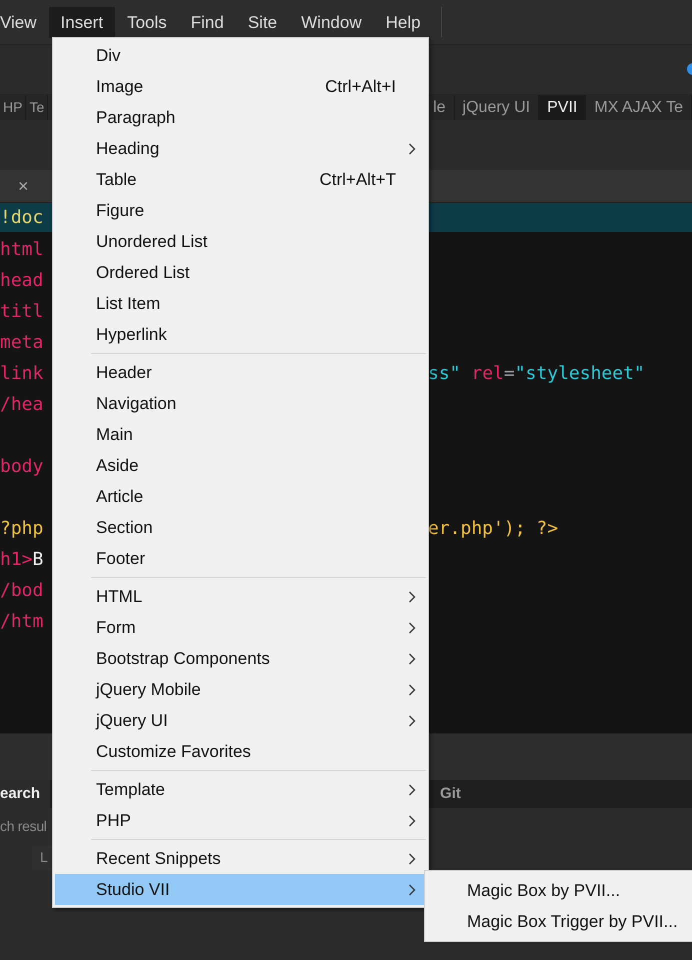 The image size is (692, 960). I want to click on menu-item: jQuery Mobile, so click(240, 689).